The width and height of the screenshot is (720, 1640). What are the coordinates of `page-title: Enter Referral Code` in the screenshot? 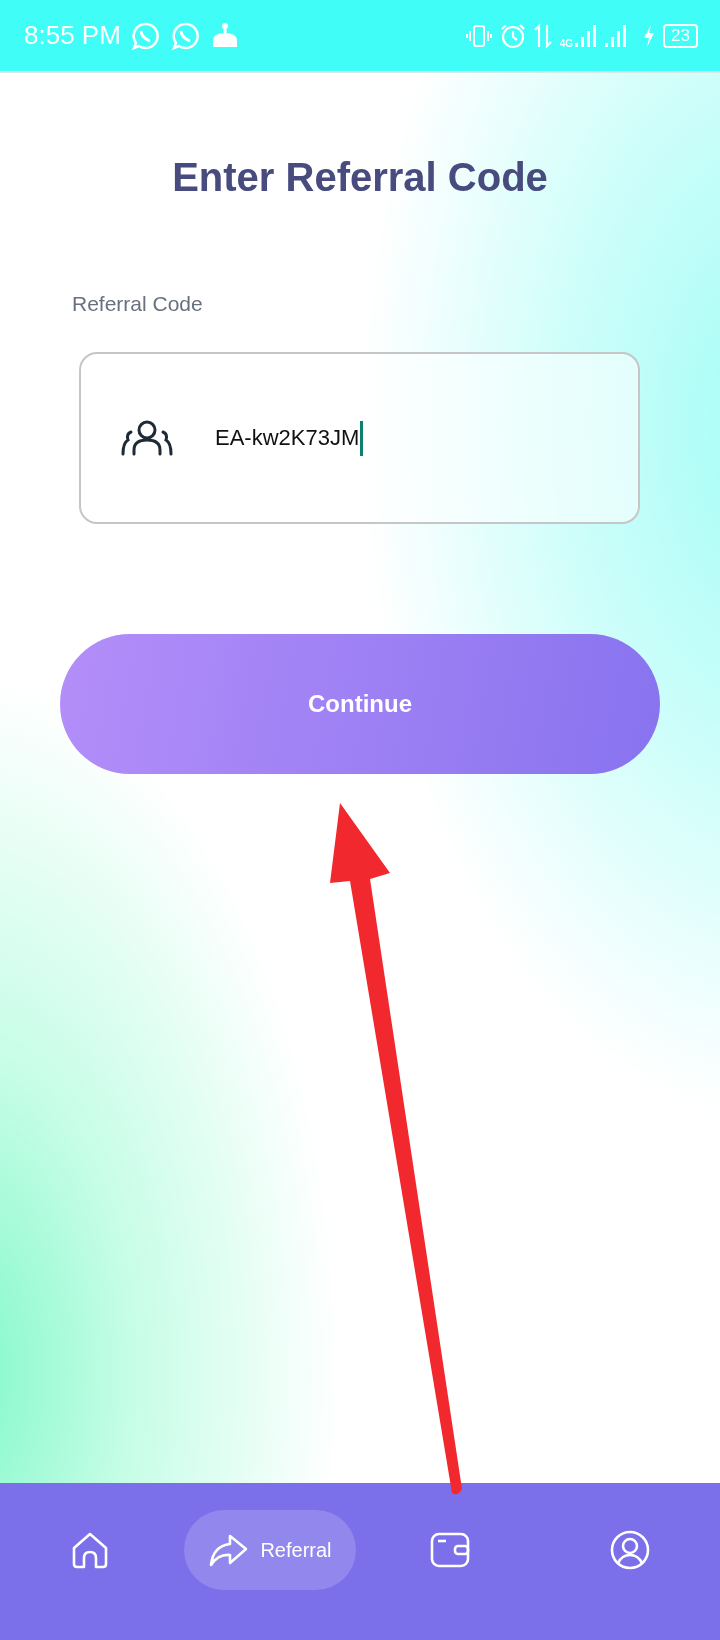 It's located at (360, 177).